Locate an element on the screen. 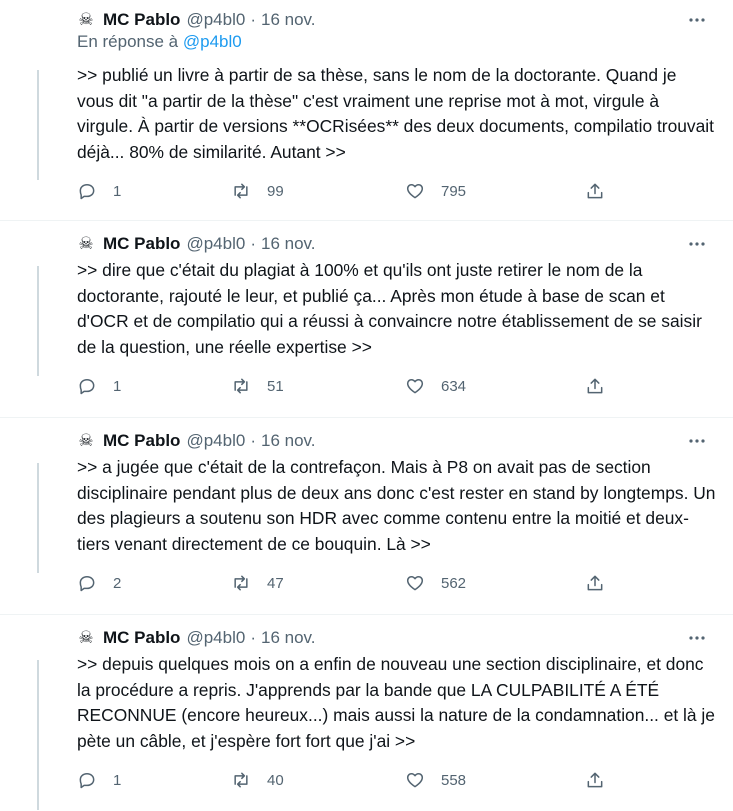 The image size is (733, 811). like-count: 634 is located at coordinates (454, 386).